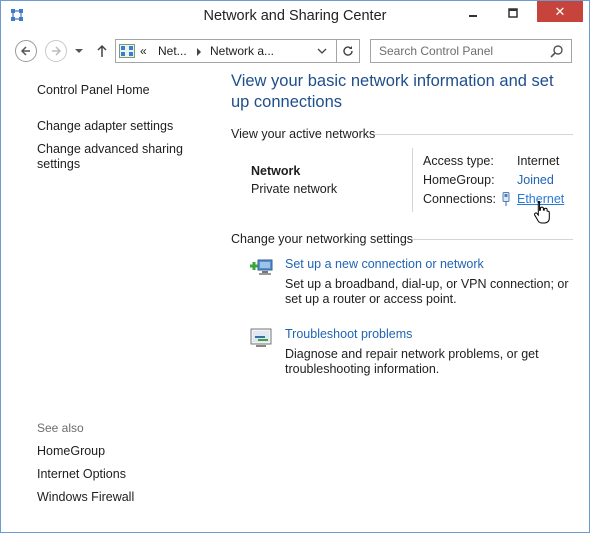 This screenshot has width=590, height=533. What do you see at coordinates (506, 199) in the screenshot?
I see `ethernet-icon` at bounding box center [506, 199].